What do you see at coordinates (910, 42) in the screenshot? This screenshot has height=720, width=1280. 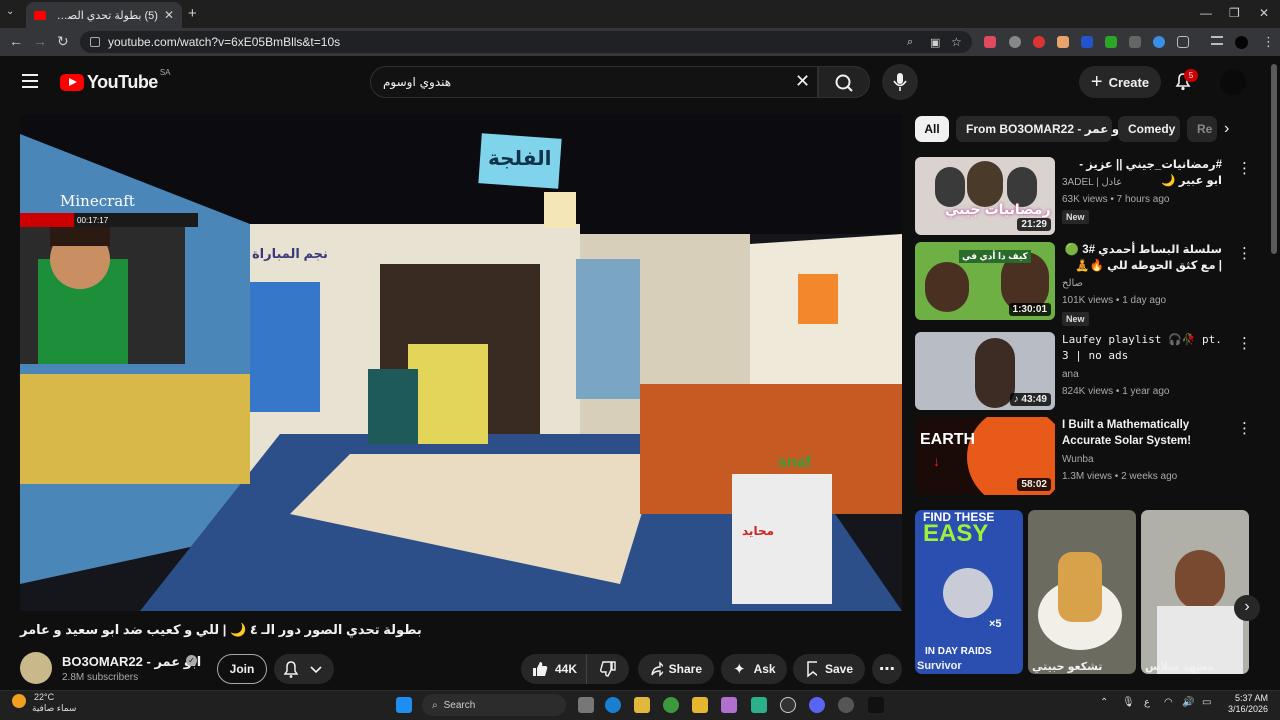 I see `zoom-icon: ⌕` at bounding box center [910, 42].